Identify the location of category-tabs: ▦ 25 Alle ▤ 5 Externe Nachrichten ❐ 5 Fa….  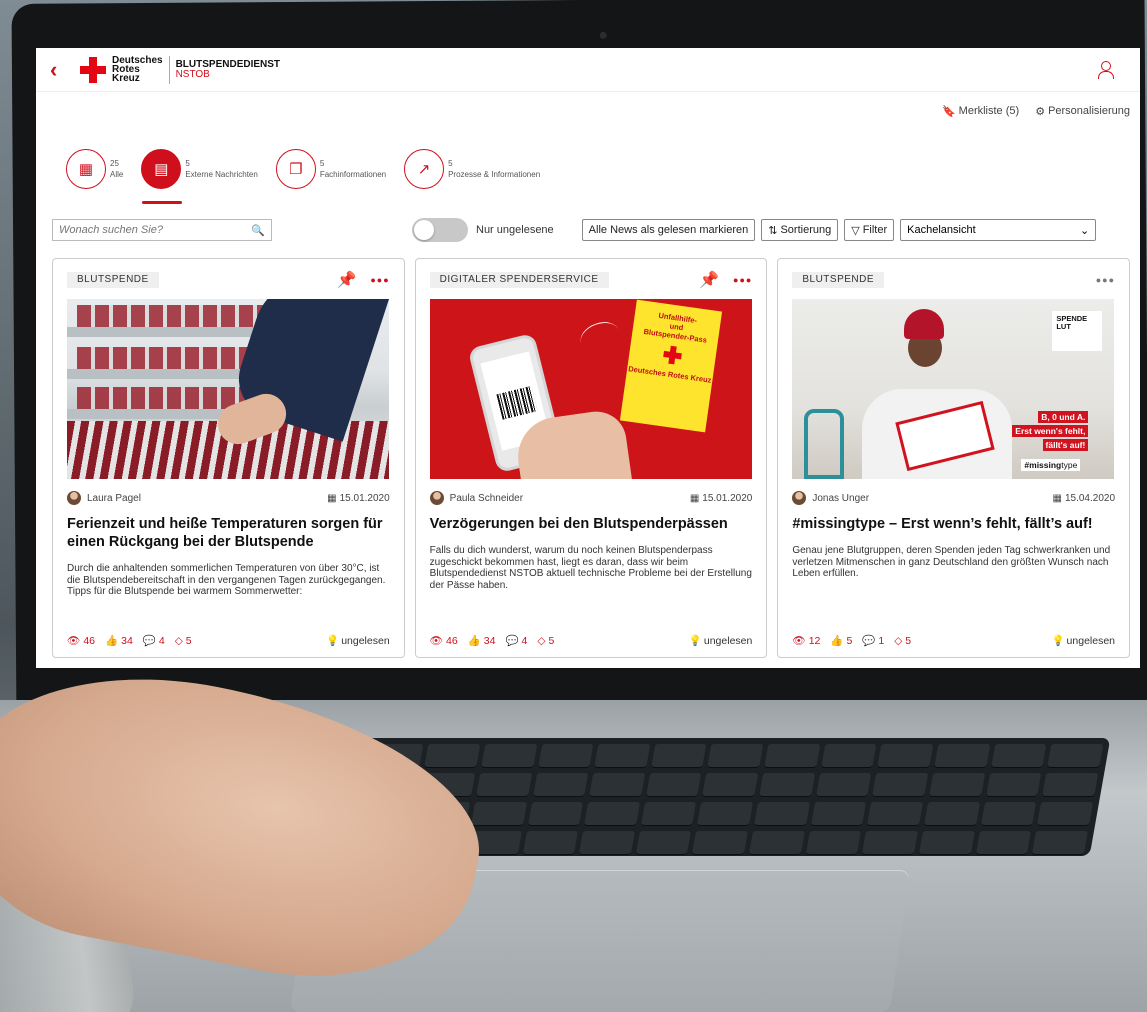
(588, 169).